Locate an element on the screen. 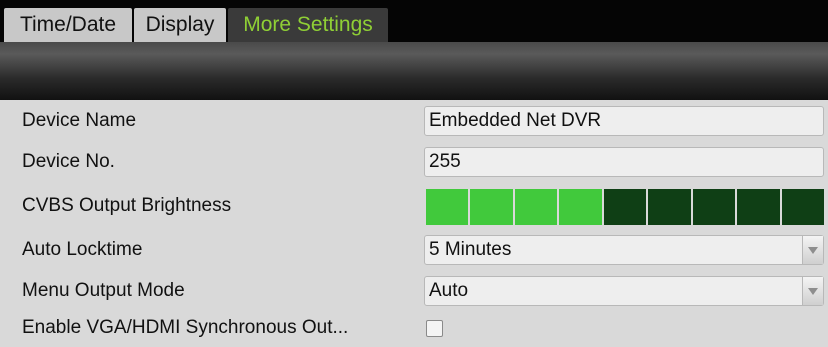  tab-bar: Time/Date Display More Settings is located at coordinates (414, 21).